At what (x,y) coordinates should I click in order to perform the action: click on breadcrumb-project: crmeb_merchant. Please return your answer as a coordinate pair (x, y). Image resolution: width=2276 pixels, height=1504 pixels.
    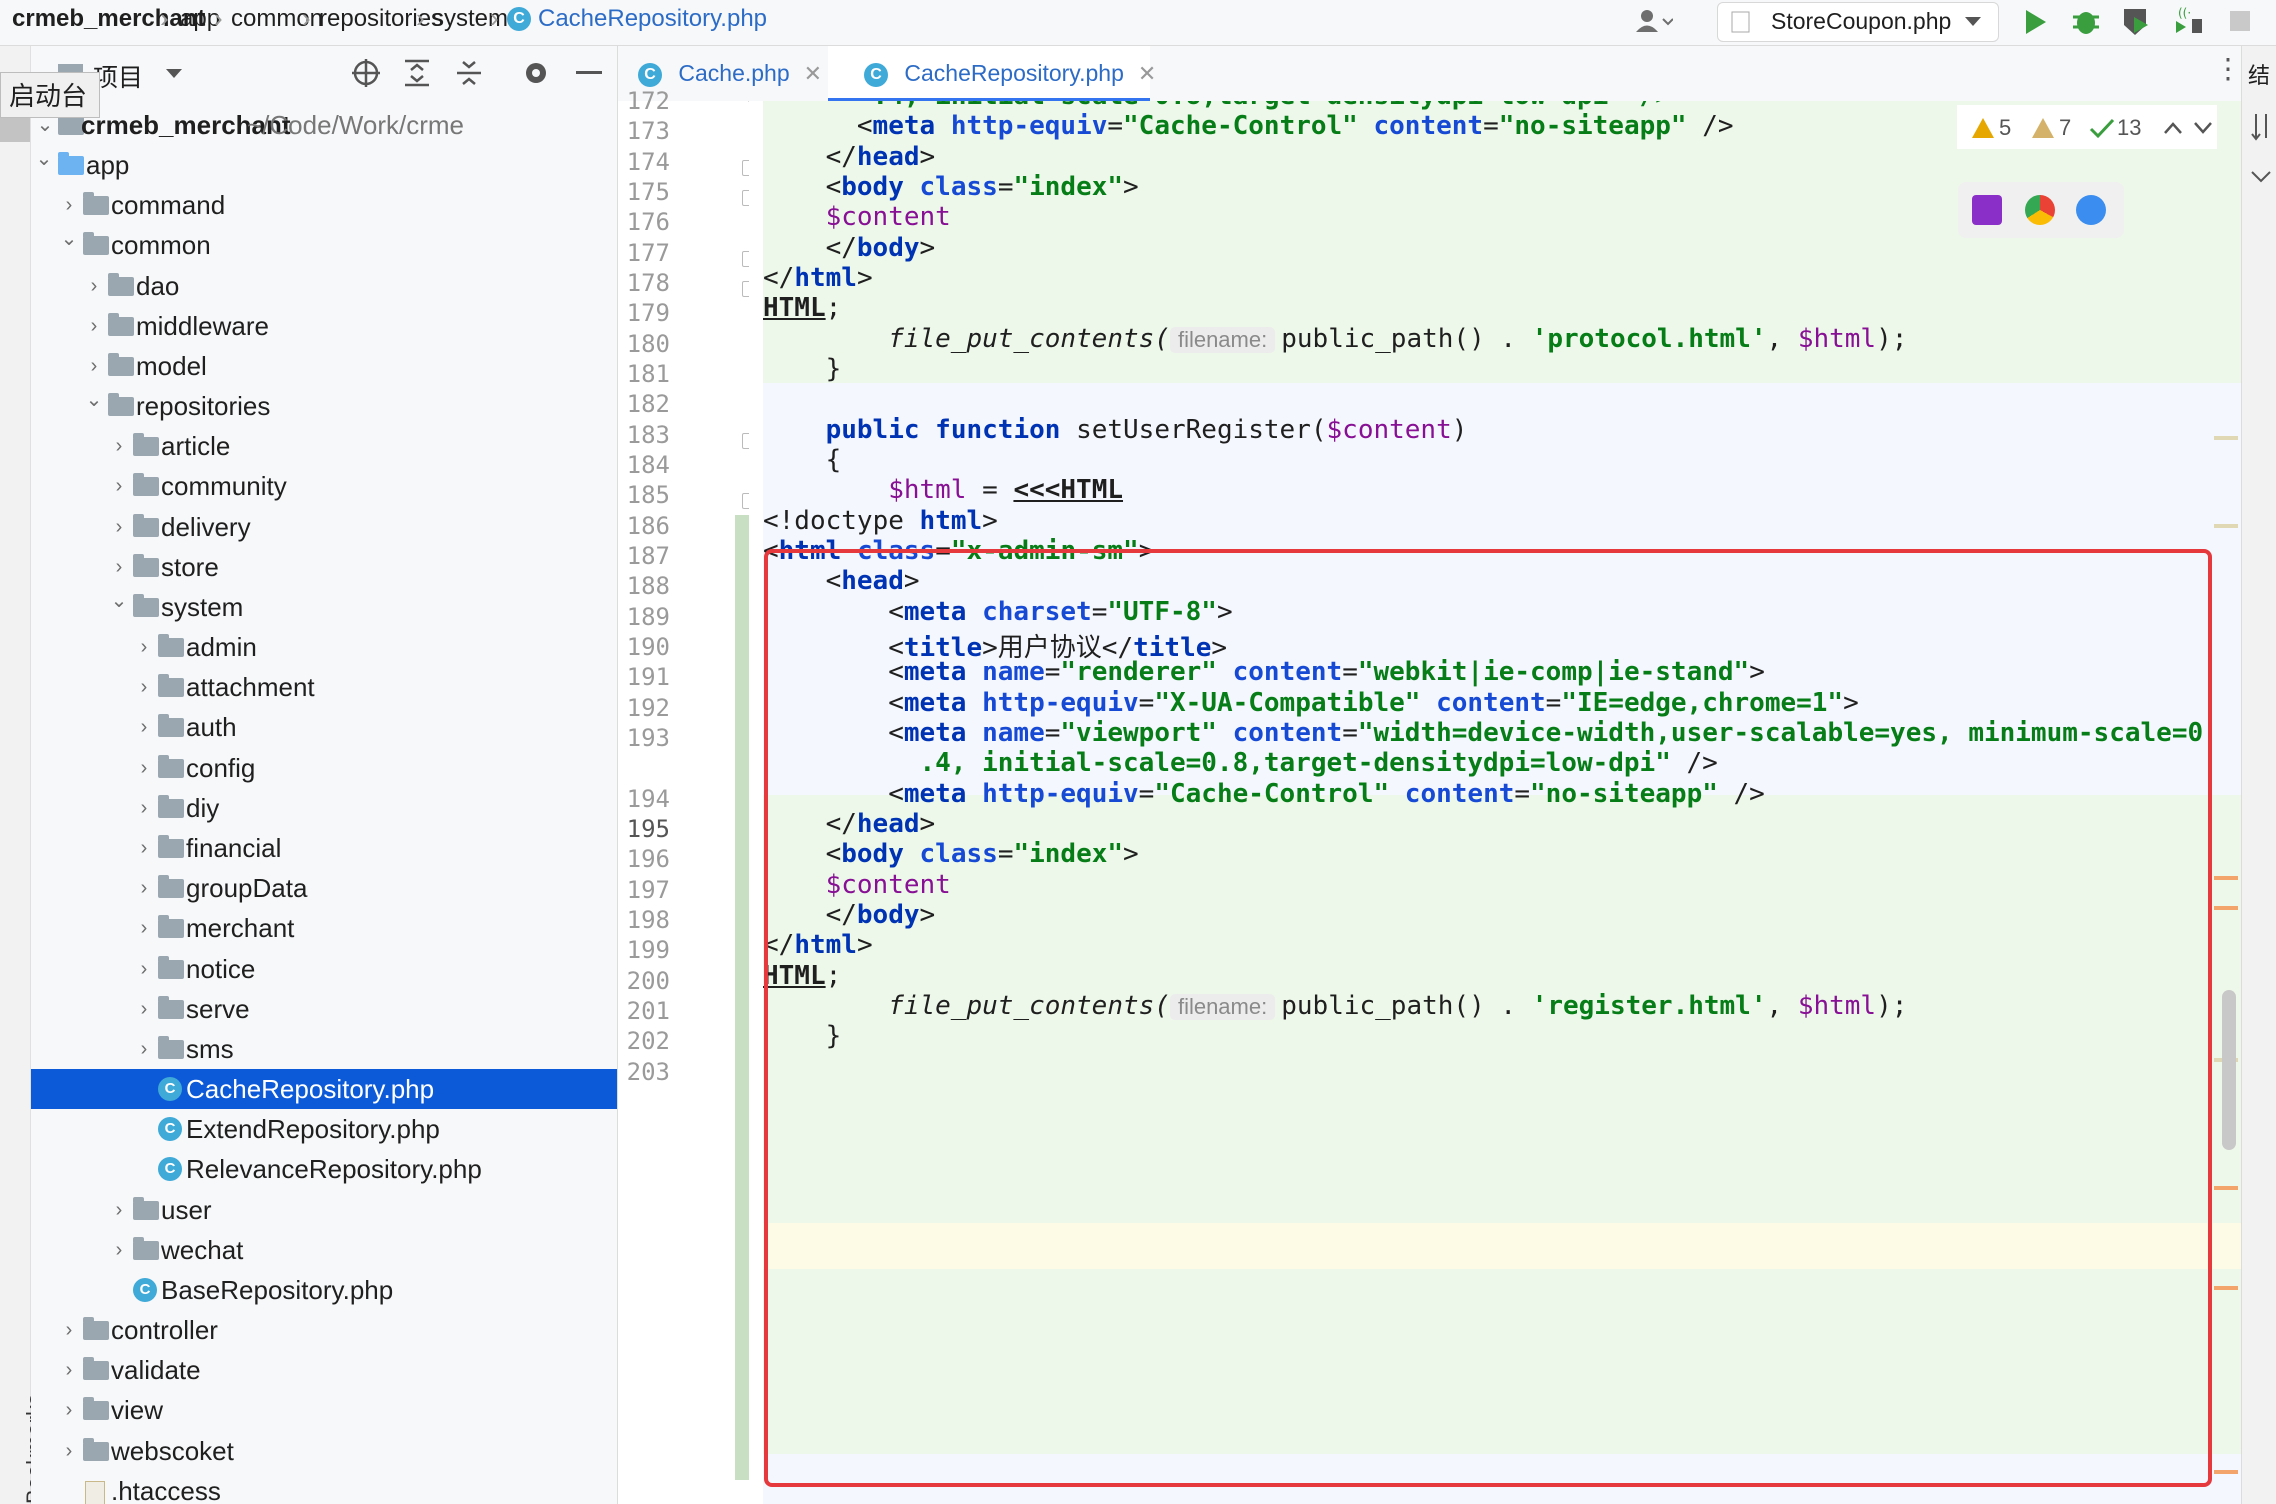
    Looking at the image, I should click on (108, 19).